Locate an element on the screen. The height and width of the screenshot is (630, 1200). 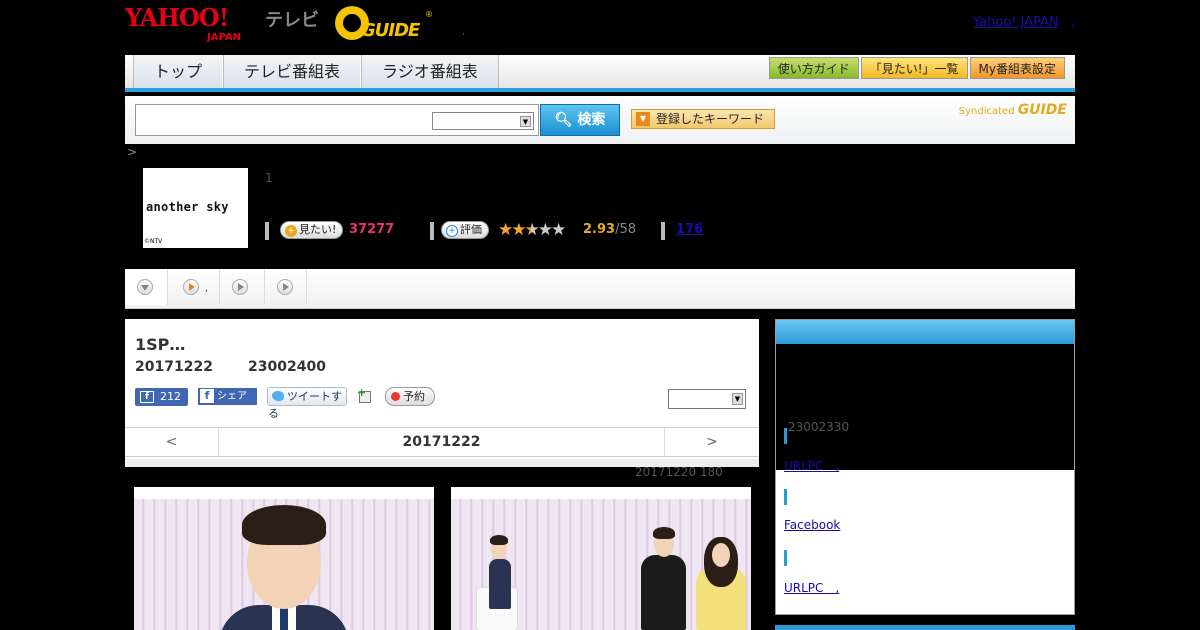
dropdown-triangle-icon: ▼ is located at coordinates (643, 119).